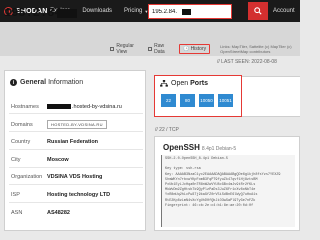 Image resolution: width=320 pixels, height=240 pixels. I want to click on row-domains: Domains HOSTED-BY-VDSINA.RU, so click(77, 124).